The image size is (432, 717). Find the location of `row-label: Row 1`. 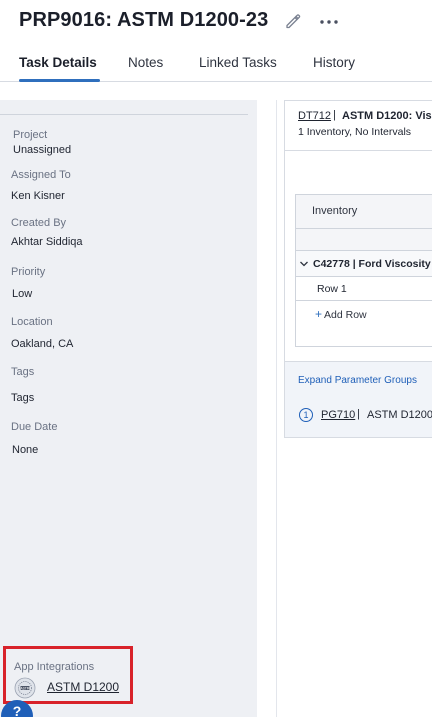

row-label: Row 1 is located at coordinates (332, 289).